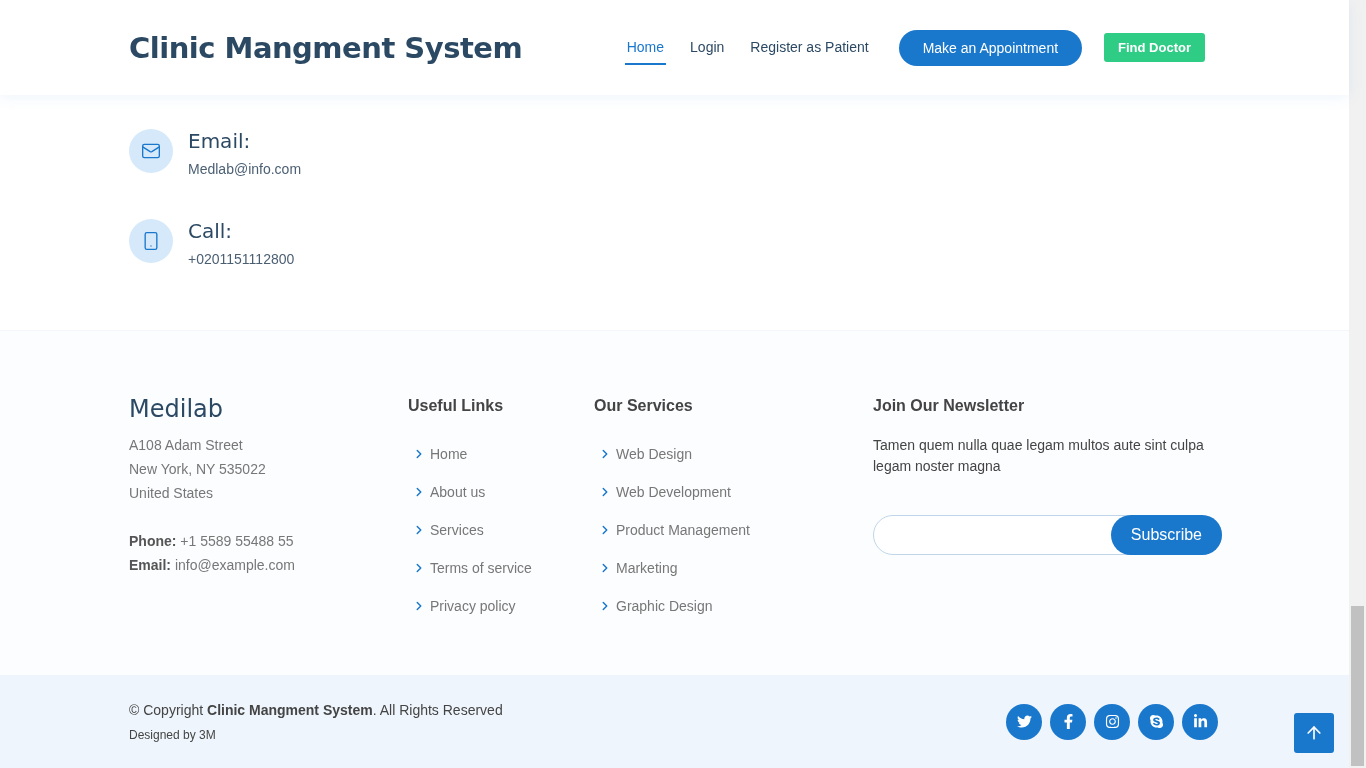 Image resolution: width=1366 pixels, height=768 pixels. I want to click on footer-link: Services, so click(503, 530).